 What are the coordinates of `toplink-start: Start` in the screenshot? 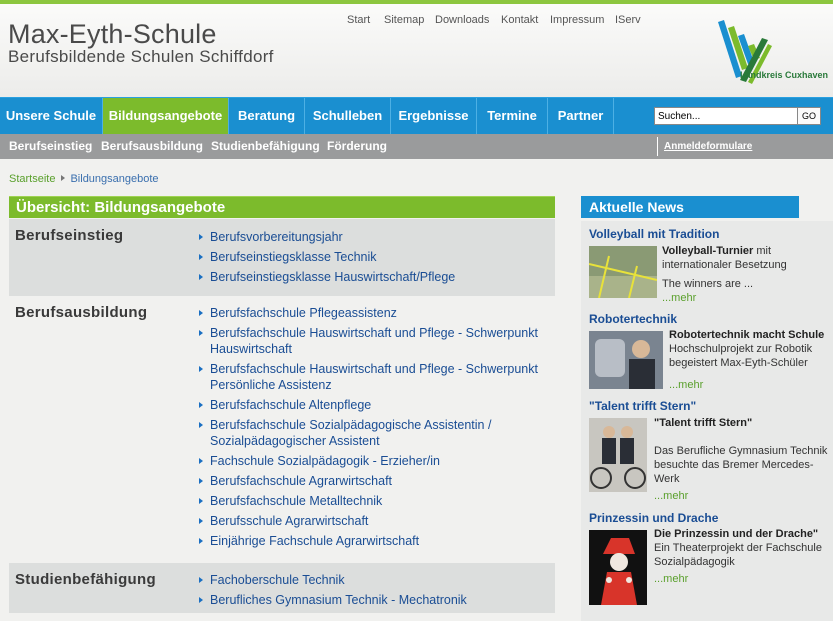 It's located at (358, 20).